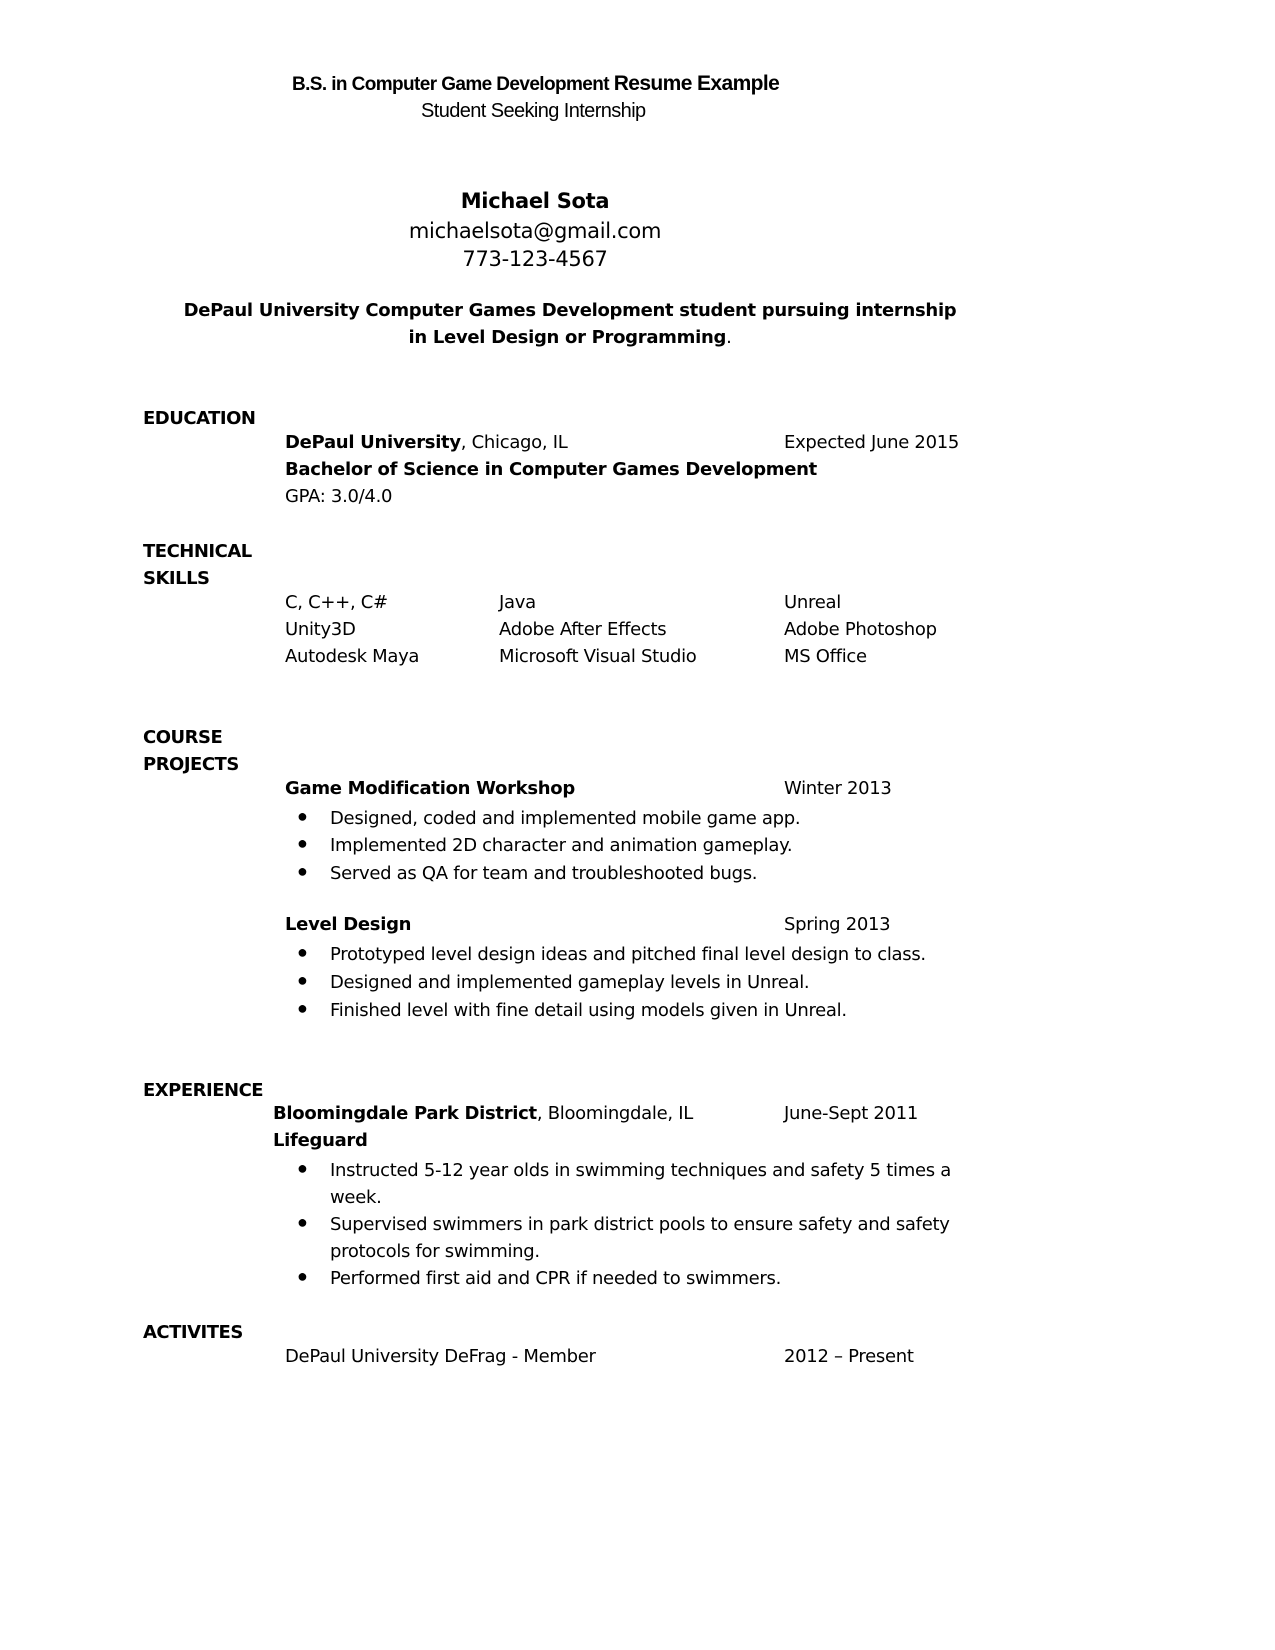 The image size is (1275, 1650). Describe the element at coordinates (193, 1332) in the screenshot. I see `section-heading-activities: ACTIVITES` at that location.